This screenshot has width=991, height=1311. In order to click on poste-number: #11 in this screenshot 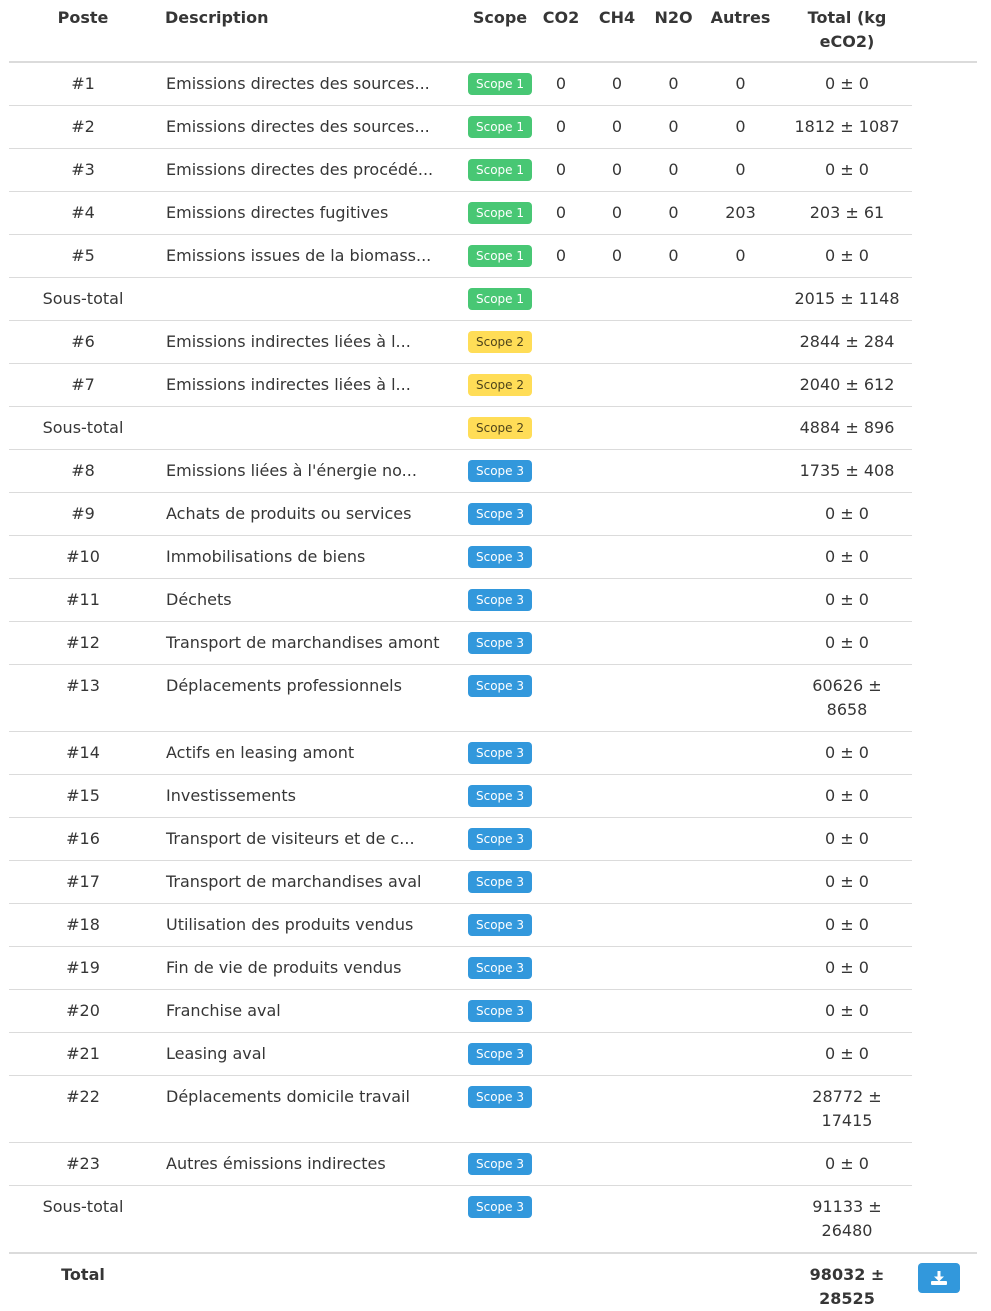, I will do `click(83, 600)`.